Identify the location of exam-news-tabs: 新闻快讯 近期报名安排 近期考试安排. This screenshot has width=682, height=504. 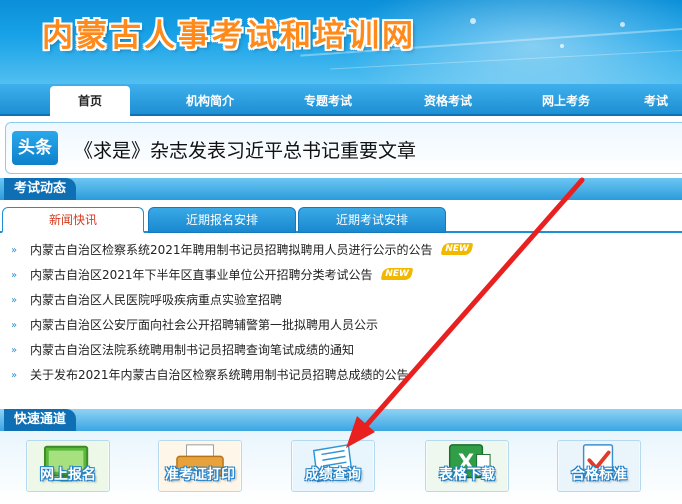
(341, 220).